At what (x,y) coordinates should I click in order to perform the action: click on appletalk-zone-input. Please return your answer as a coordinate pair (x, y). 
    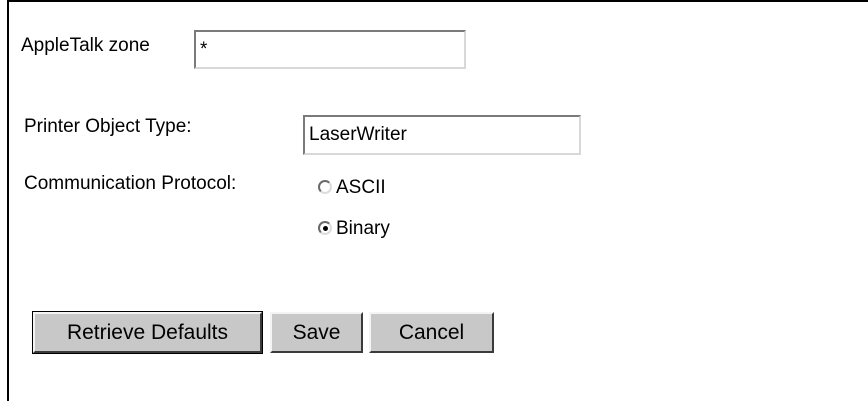
    Looking at the image, I should click on (330, 49).